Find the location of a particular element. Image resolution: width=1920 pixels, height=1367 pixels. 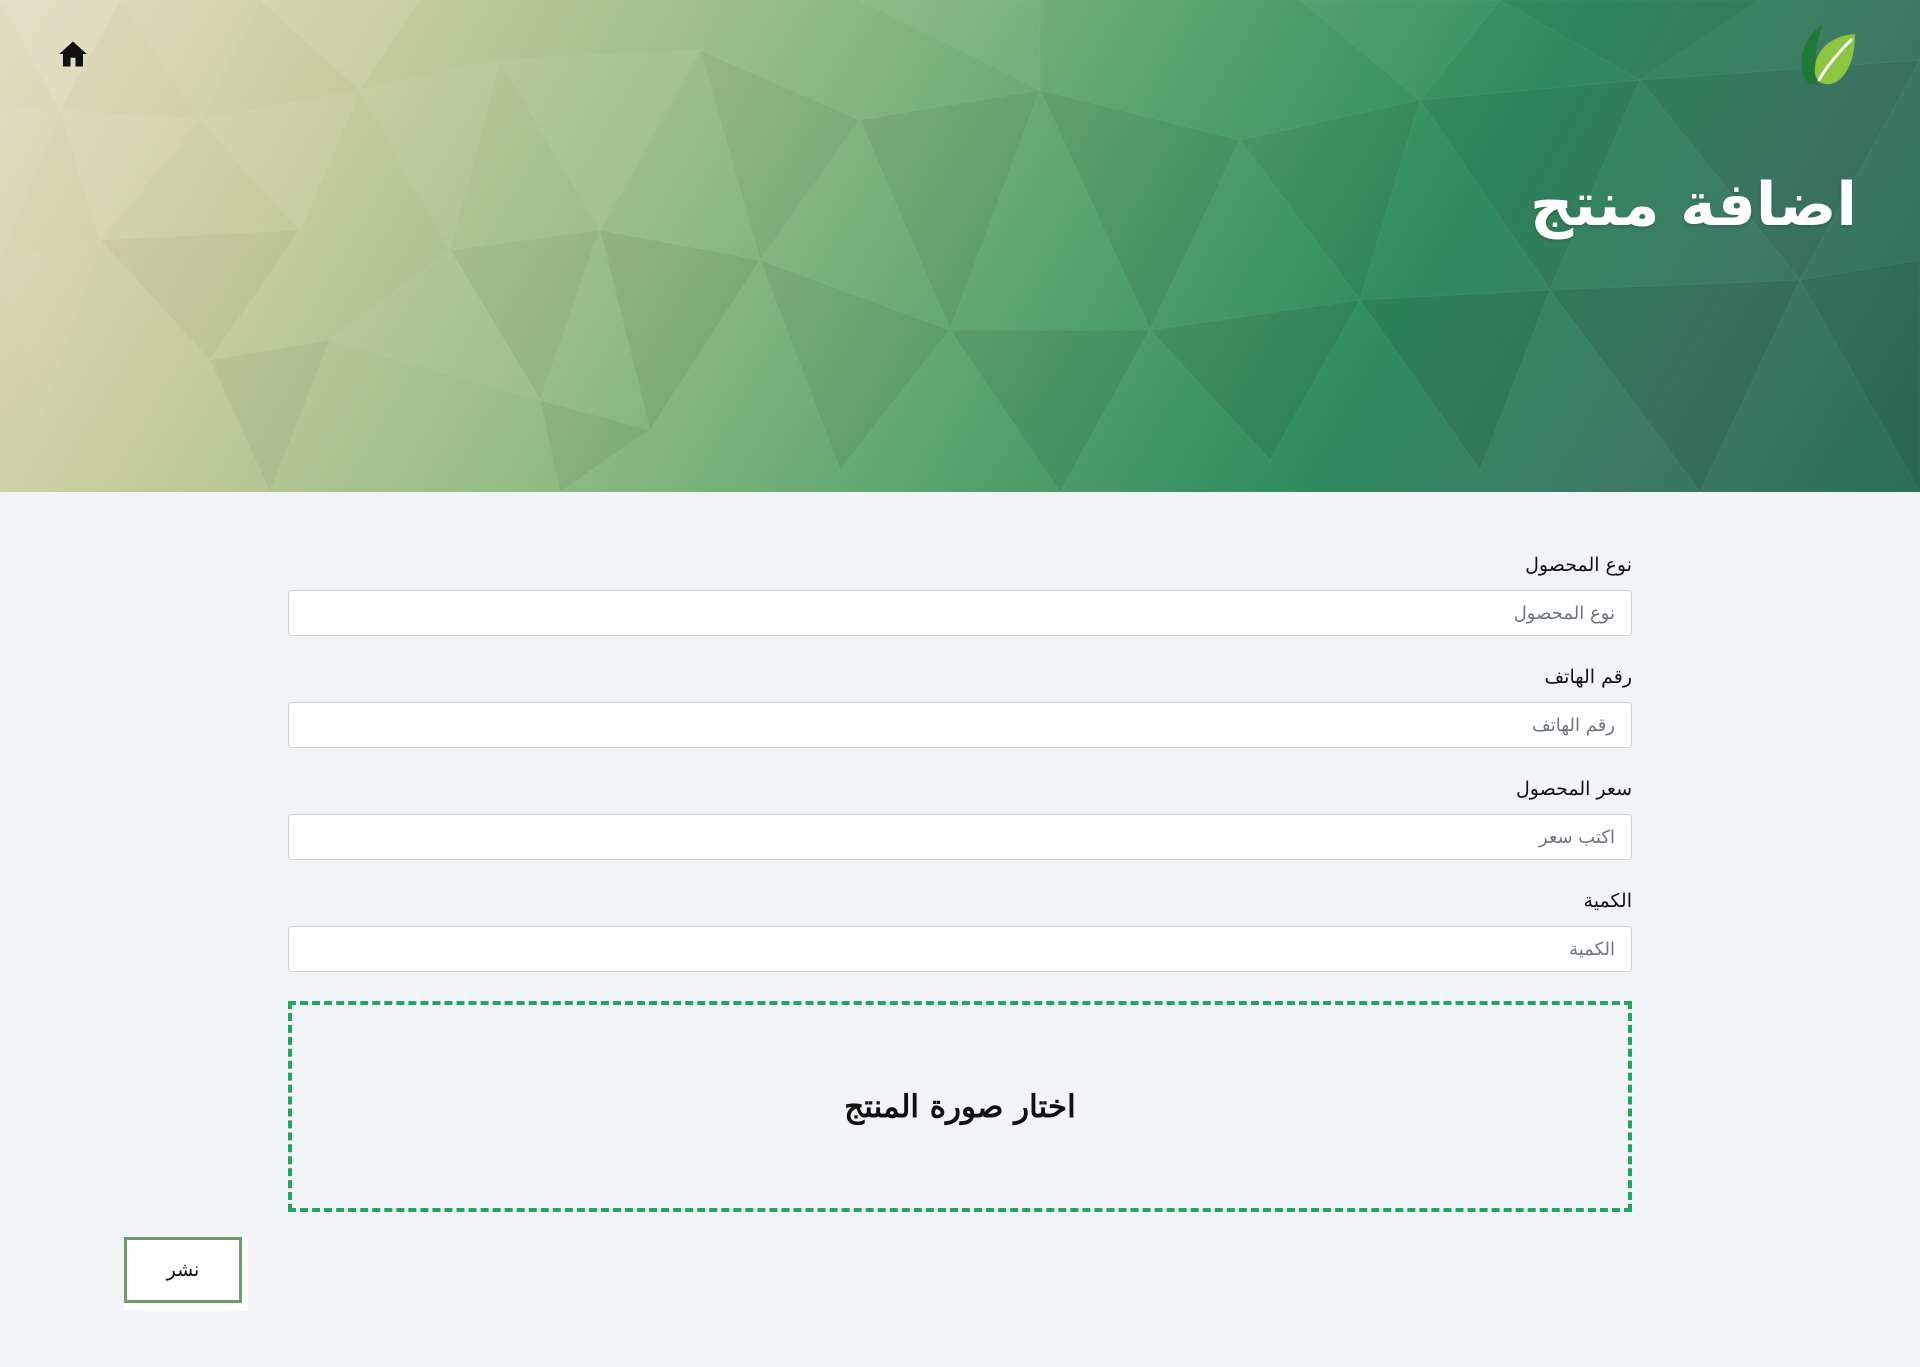

crop-type-group: نوع المحصول is located at coordinates (960, 592).